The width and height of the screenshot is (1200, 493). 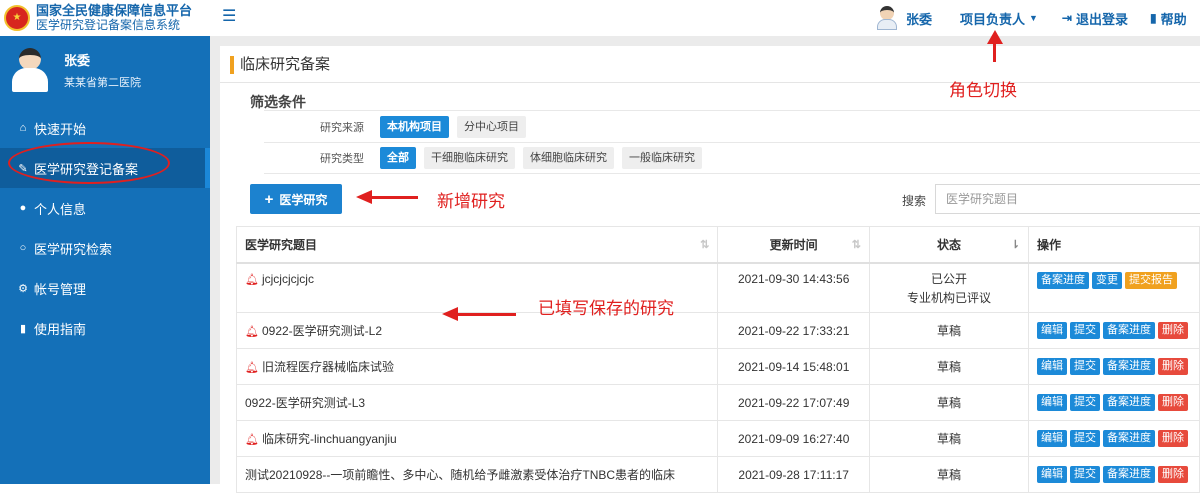 What do you see at coordinates (296, 199) in the screenshot?
I see `add-study-button: + 医学研究` at bounding box center [296, 199].